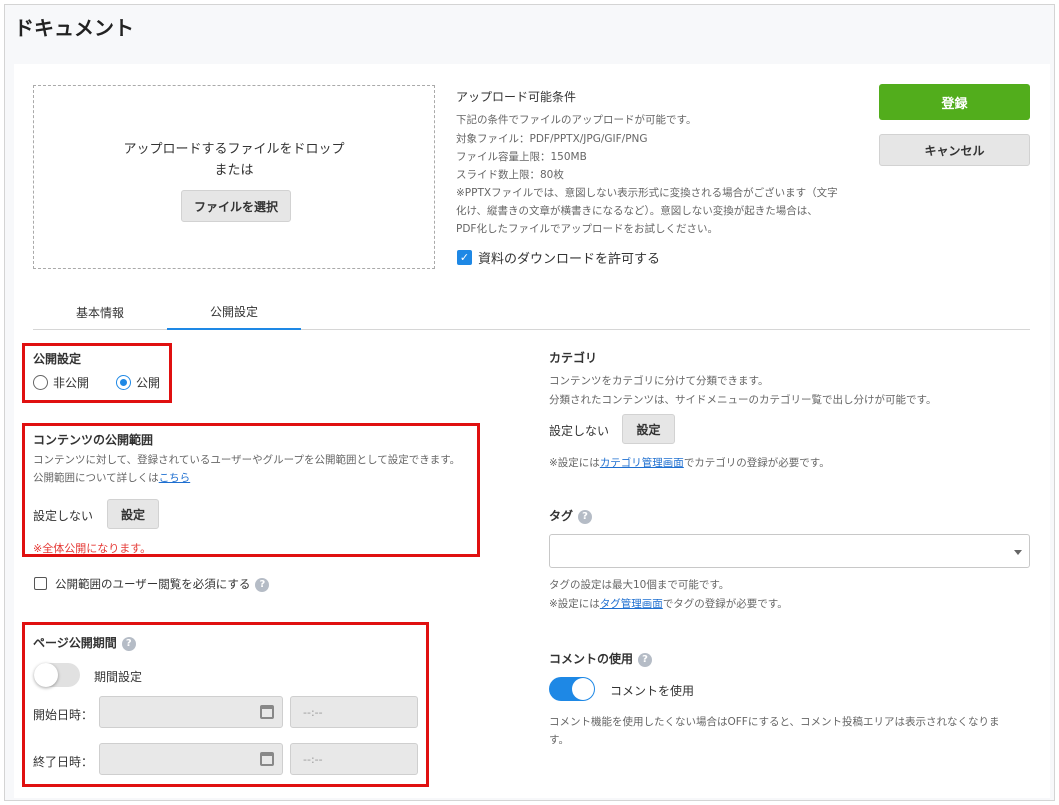 The image size is (1059, 805). What do you see at coordinates (100, 312) in the screenshot?
I see `tab-basic-info: 基本情報` at bounding box center [100, 312].